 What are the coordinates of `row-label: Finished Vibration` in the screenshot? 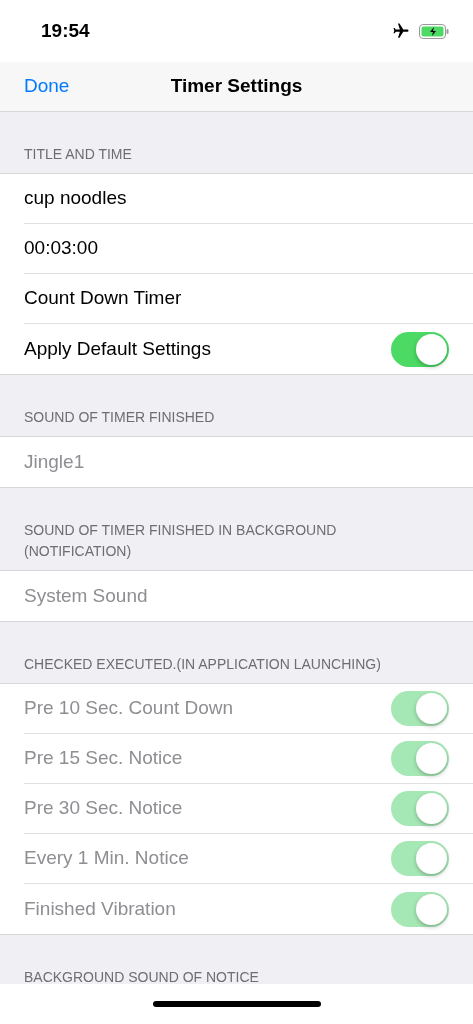 It's located at (100, 908).